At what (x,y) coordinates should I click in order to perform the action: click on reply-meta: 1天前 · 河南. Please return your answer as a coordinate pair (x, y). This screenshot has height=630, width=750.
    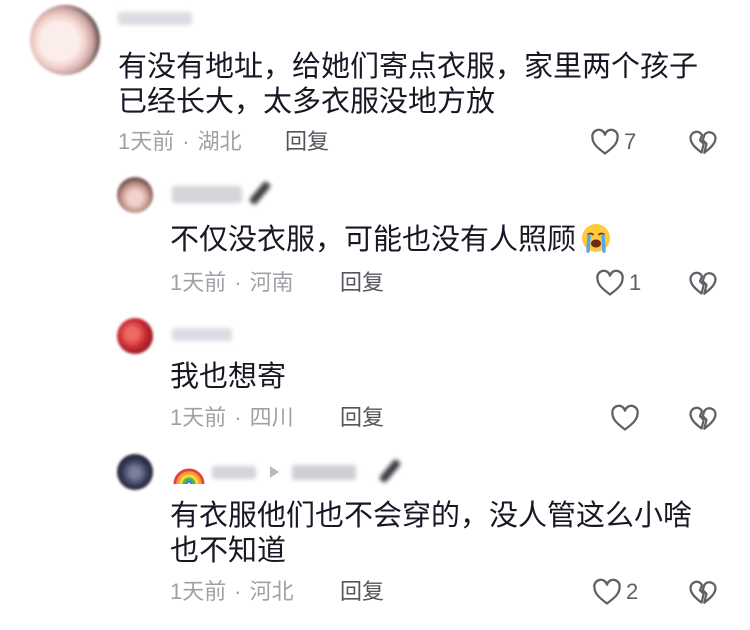
    Looking at the image, I should click on (232, 283).